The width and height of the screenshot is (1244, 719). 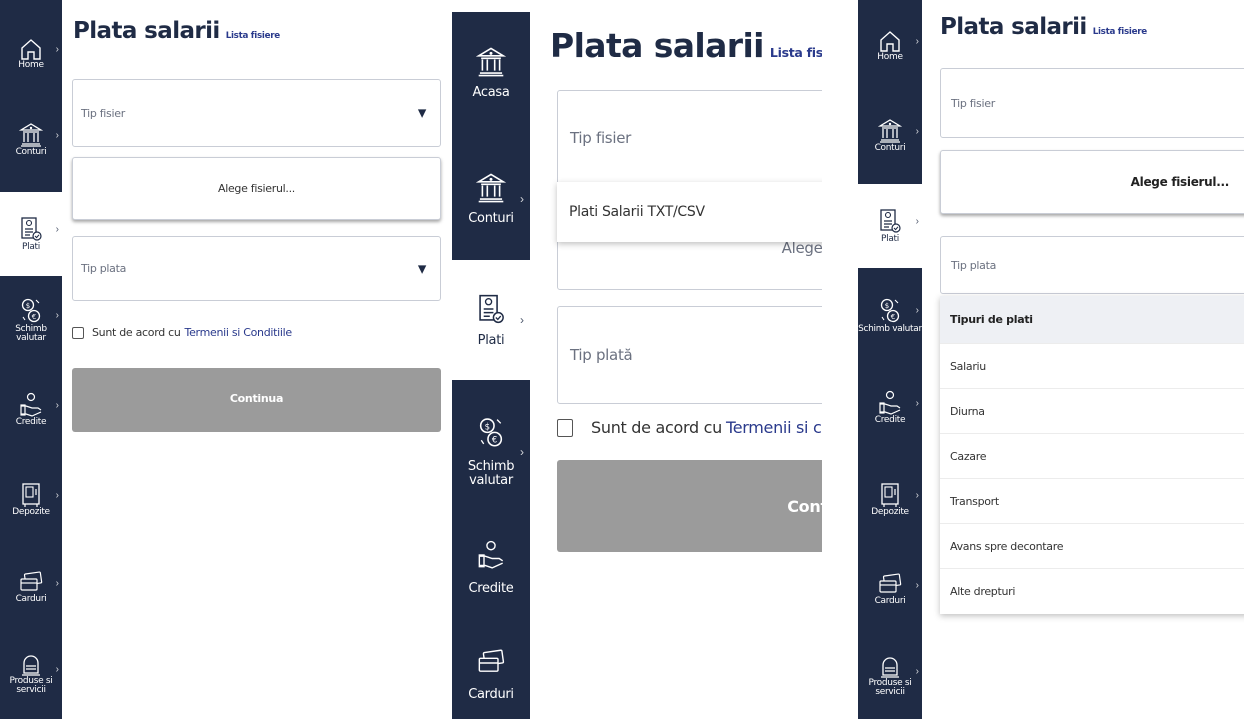 What do you see at coordinates (256, 113) in the screenshot?
I see `tip-fisier-select: Tip fisier ▼` at bounding box center [256, 113].